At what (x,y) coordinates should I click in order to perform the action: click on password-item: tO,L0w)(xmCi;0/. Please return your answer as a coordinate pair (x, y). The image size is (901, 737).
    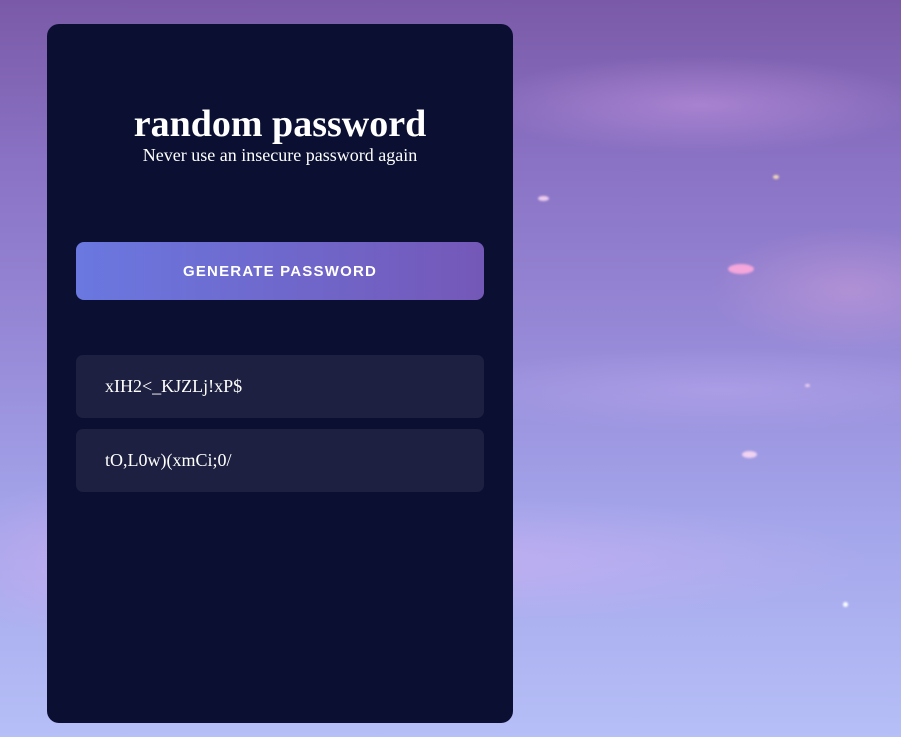
    Looking at the image, I should click on (280, 460).